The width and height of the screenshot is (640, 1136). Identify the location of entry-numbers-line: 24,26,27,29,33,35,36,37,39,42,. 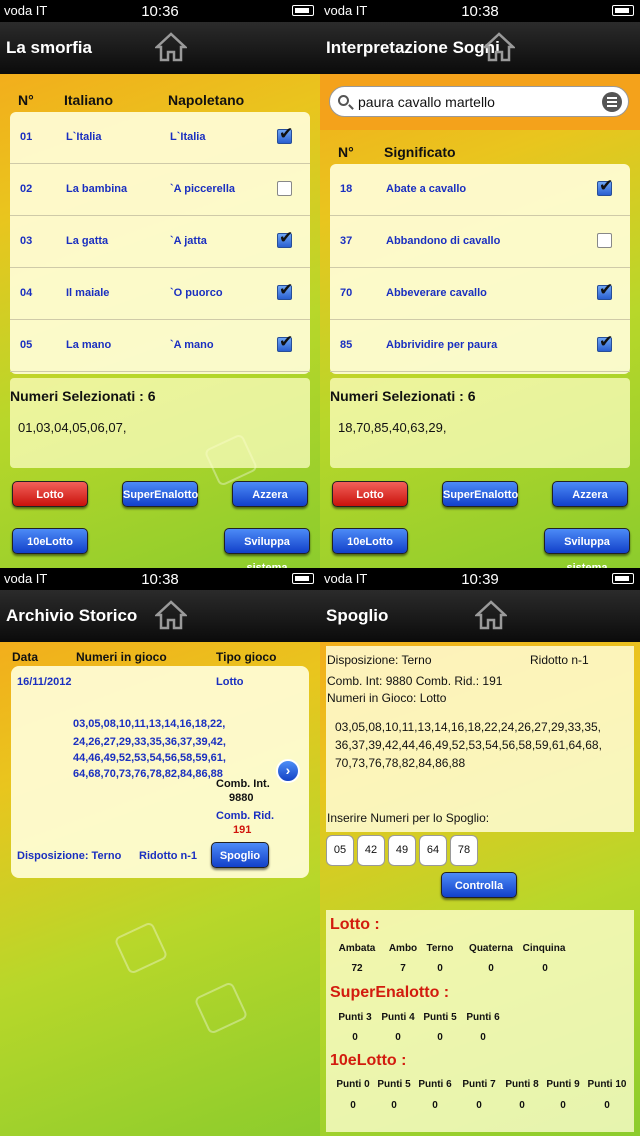
(149, 742).